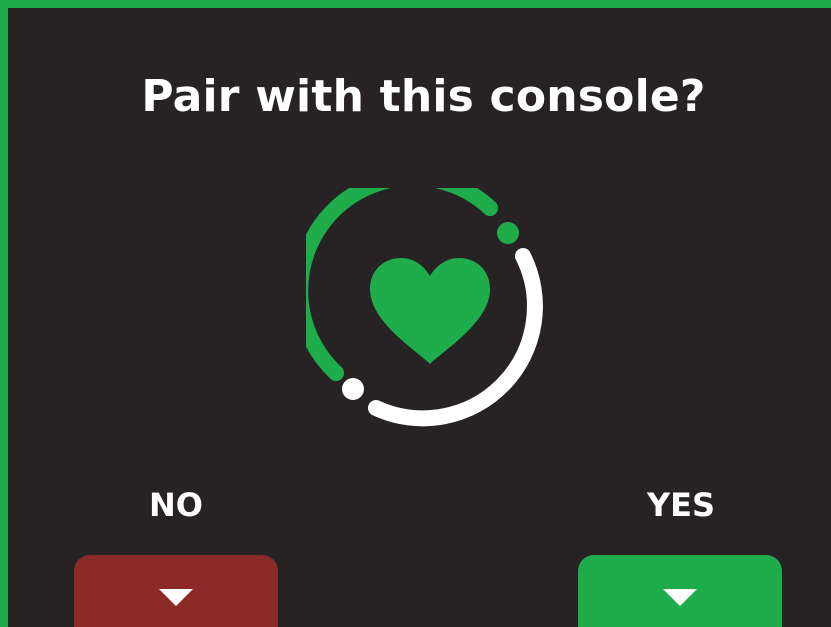 Image resolution: width=831 pixels, height=627 pixels. Describe the element at coordinates (423, 96) in the screenshot. I see `page-title: Pair with this console?` at that location.